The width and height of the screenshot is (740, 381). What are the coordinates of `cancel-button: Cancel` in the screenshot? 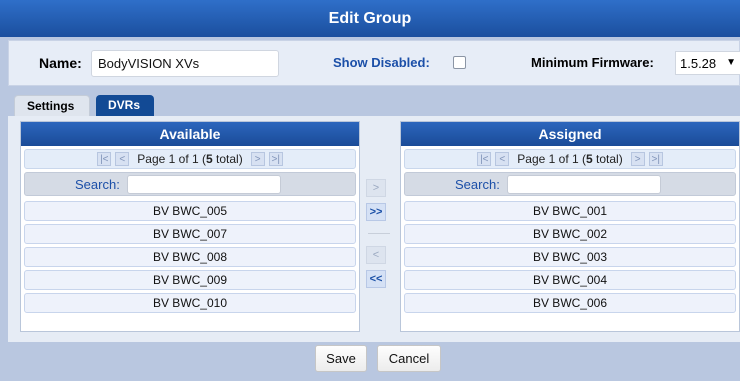 It's located at (409, 358).